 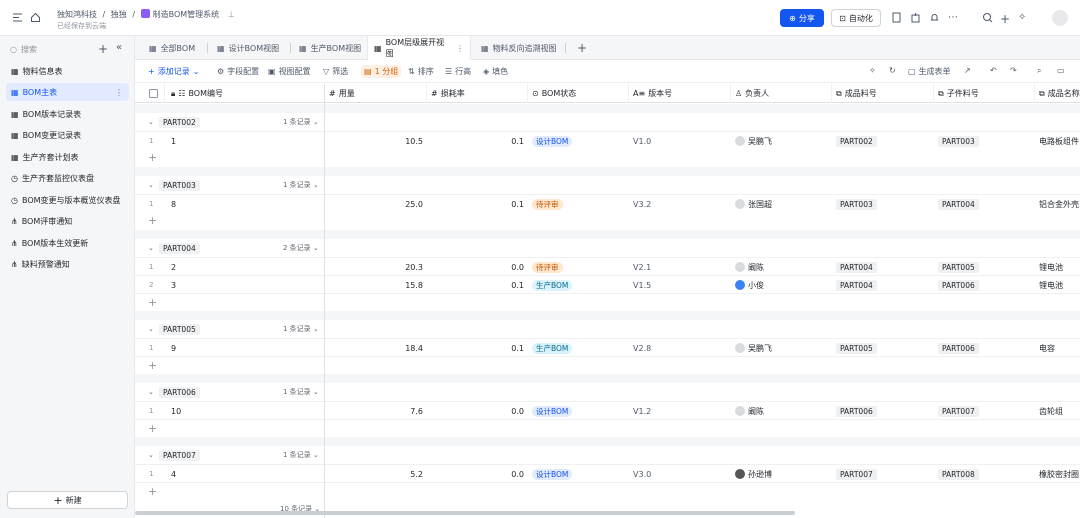 What do you see at coordinates (781, 285) in the screenshot?
I see `cell-owner: 小俊` at bounding box center [781, 285].